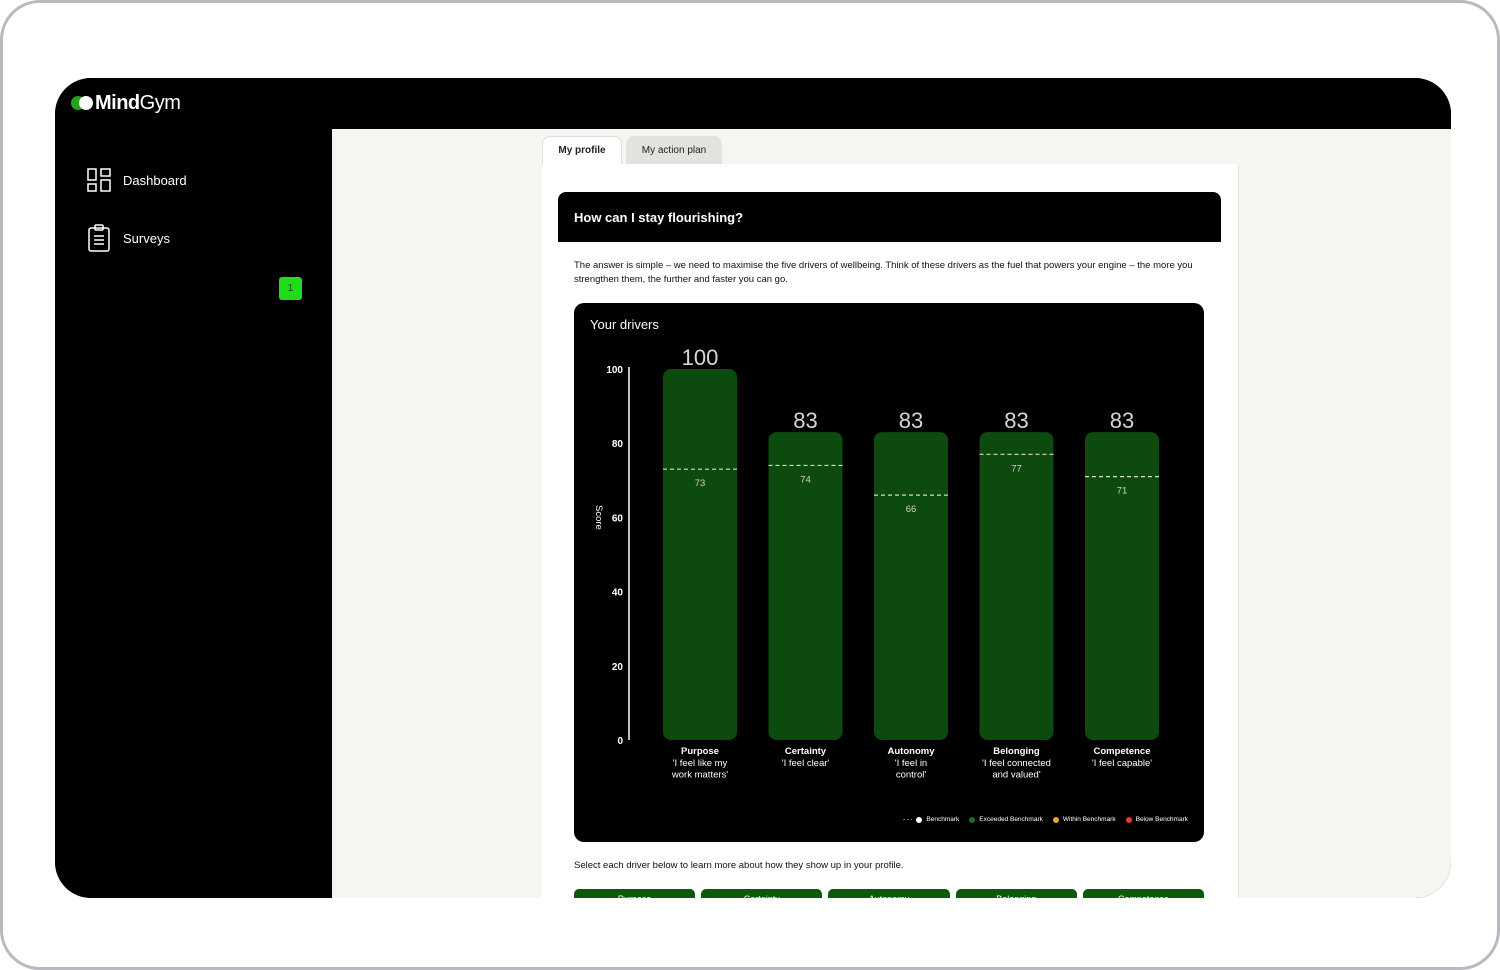 The image size is (1500, 970). What do you see at coordinates (1122, 491) in the screenshot?
I see `benchmark-value-label: 71` at bounding box center [1122, 491].